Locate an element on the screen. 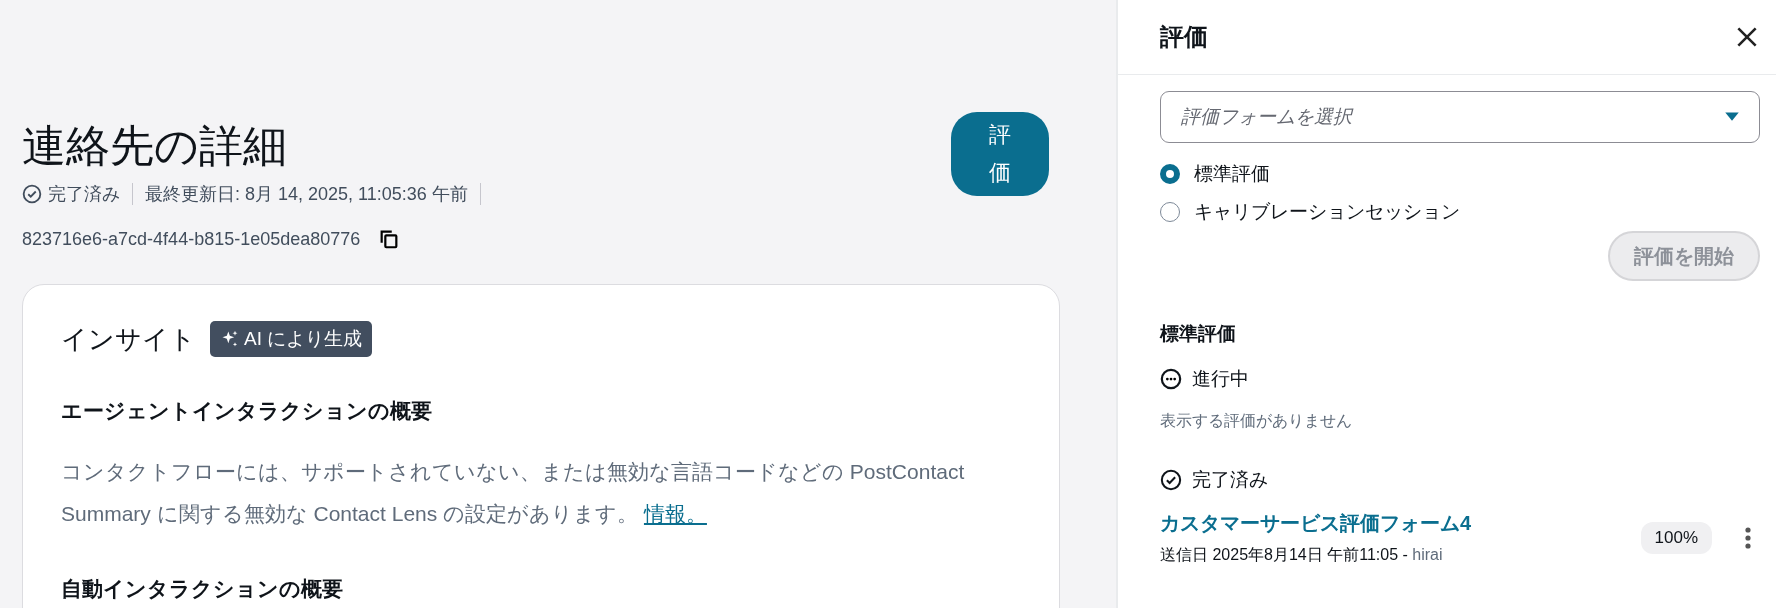 The image size is (1776, 608). evaluate-button: 評価 is located at coordinates (1000, 154).